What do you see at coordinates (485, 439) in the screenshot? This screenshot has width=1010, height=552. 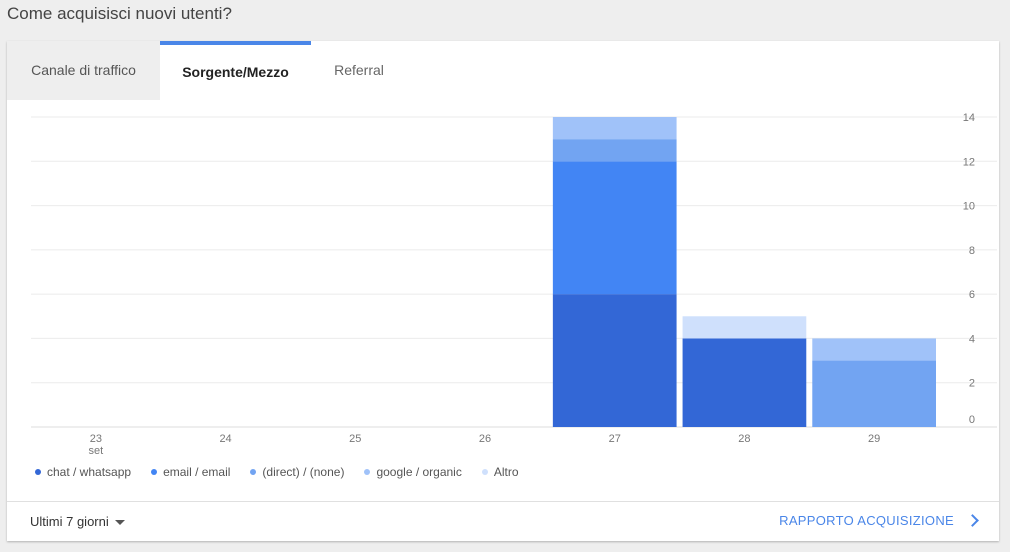 I see `x-tick-label: 26` at bounding box center [485, 439].